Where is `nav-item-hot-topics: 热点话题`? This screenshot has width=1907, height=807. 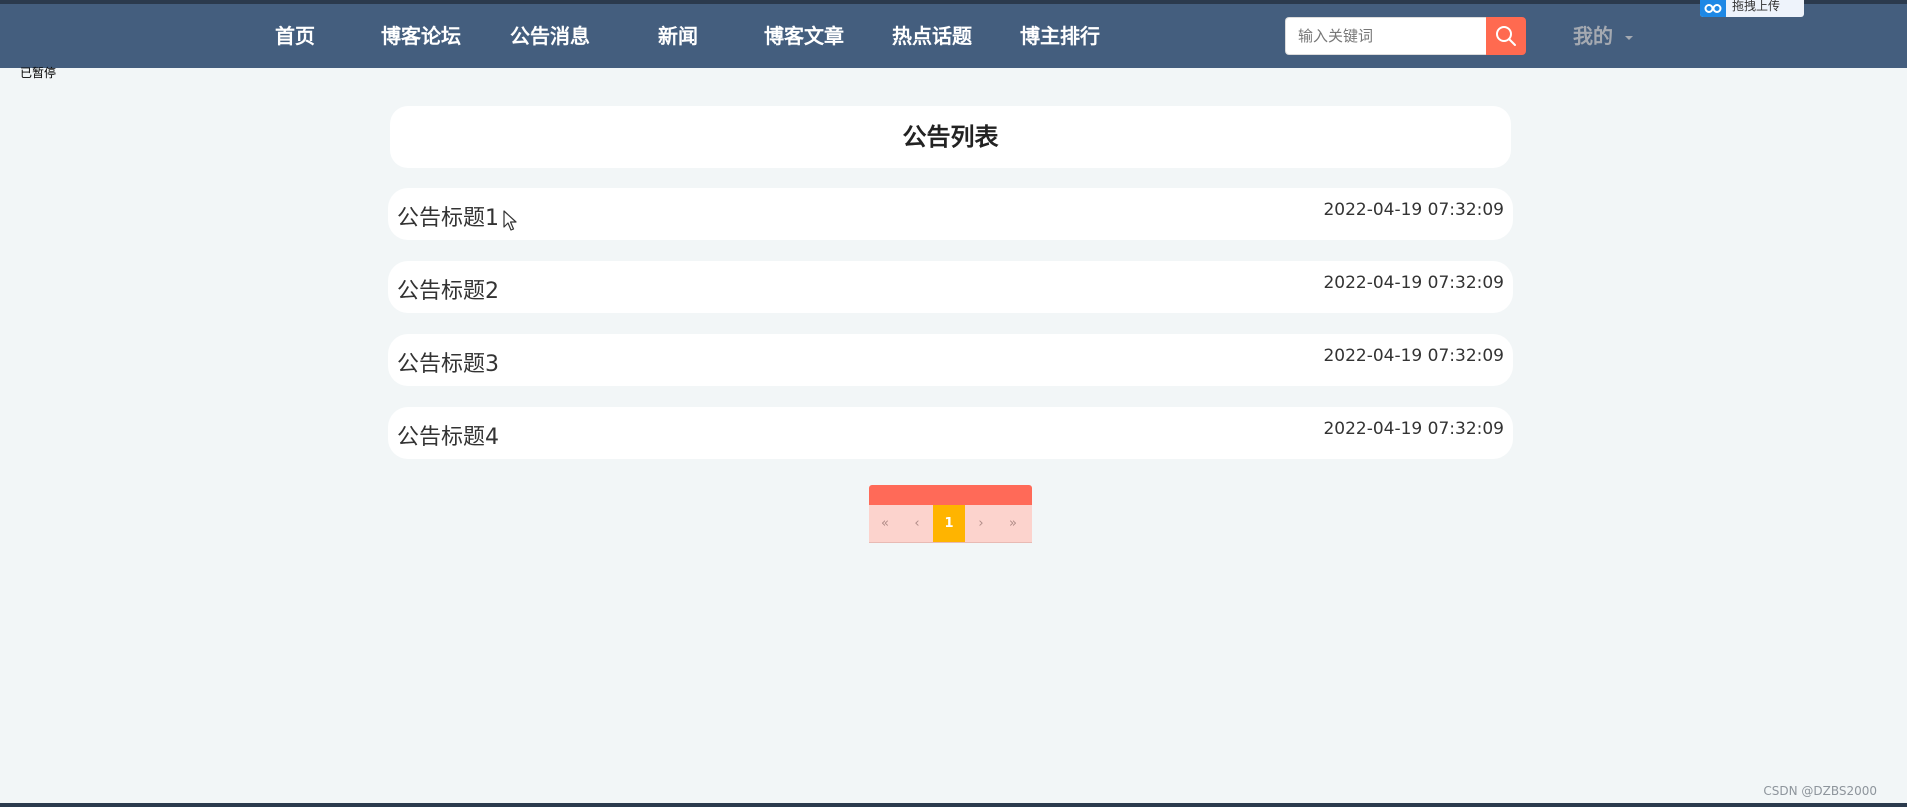 nav-item-hot-topics: 热点话题 is located at coordinates (932, 36).